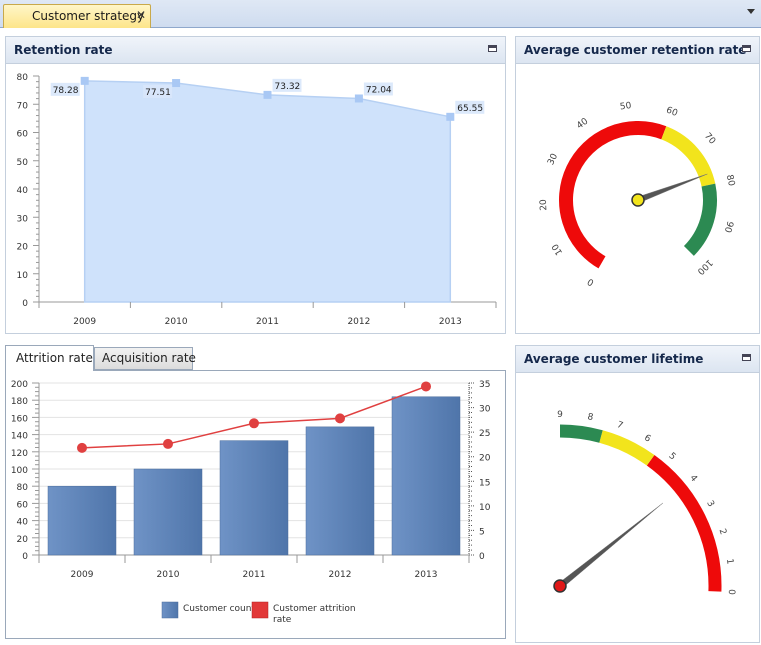 The image size is (761, 645). Describe the element at coordinates (614, 359) in the screenshot. I see `panel-title: Average customer lifetime` at that location.